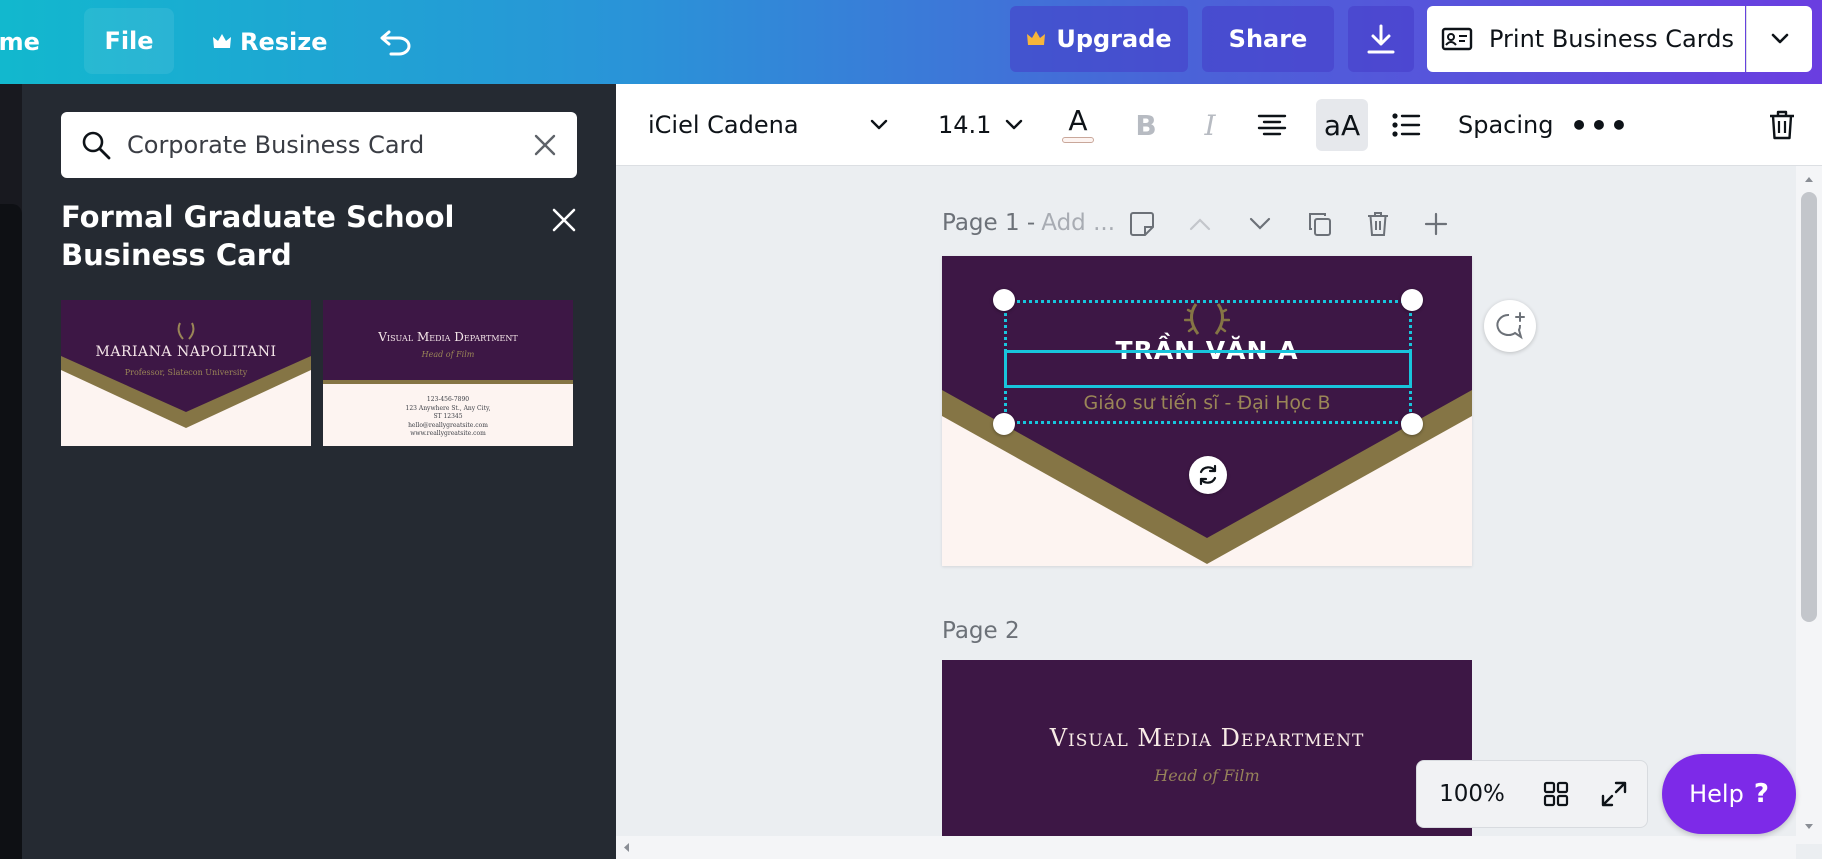 The height and width of the screenshot is (859, 1822). I want to click on department-text: Visual Media Department, so click(1207, 738).